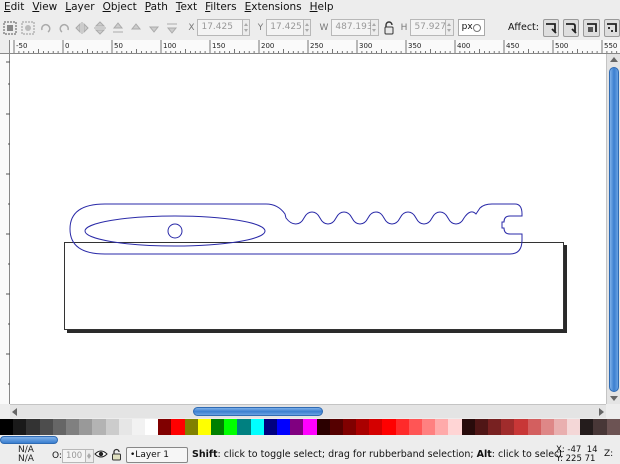 Image resolution: width=620 pixels, height=464 pixels. What do you see at coordinates (246, 27) in the screenshot?
I see `x-spinner` at bounding box center [246, 27].